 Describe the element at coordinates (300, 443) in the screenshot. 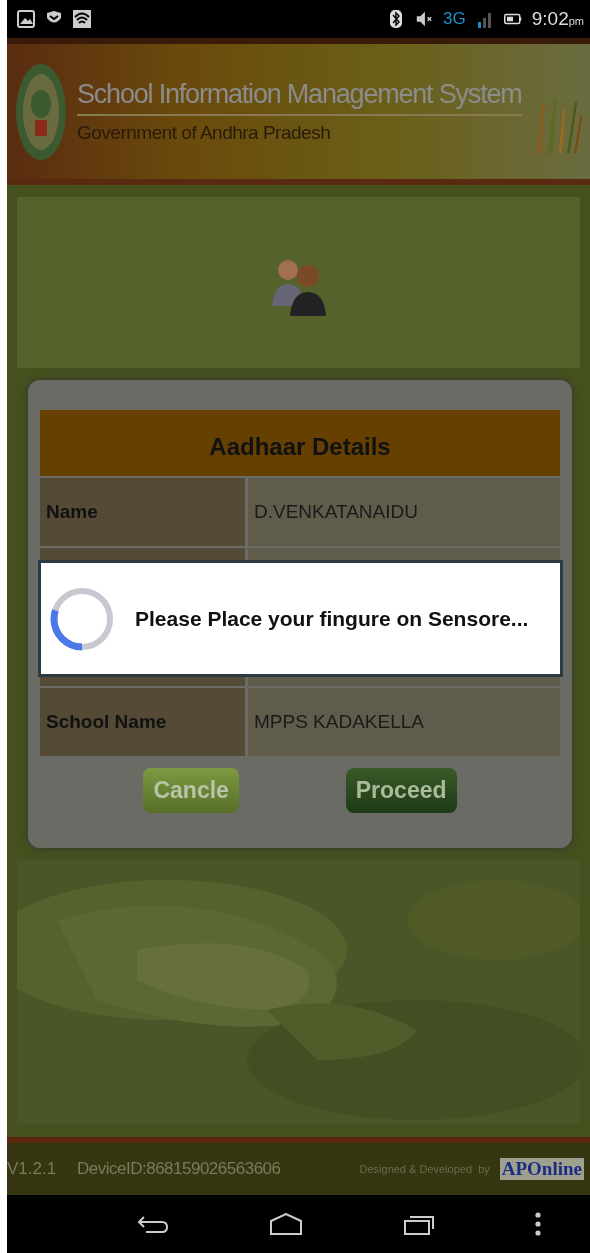

I see `card-title: Aadhaar Details` at that location.